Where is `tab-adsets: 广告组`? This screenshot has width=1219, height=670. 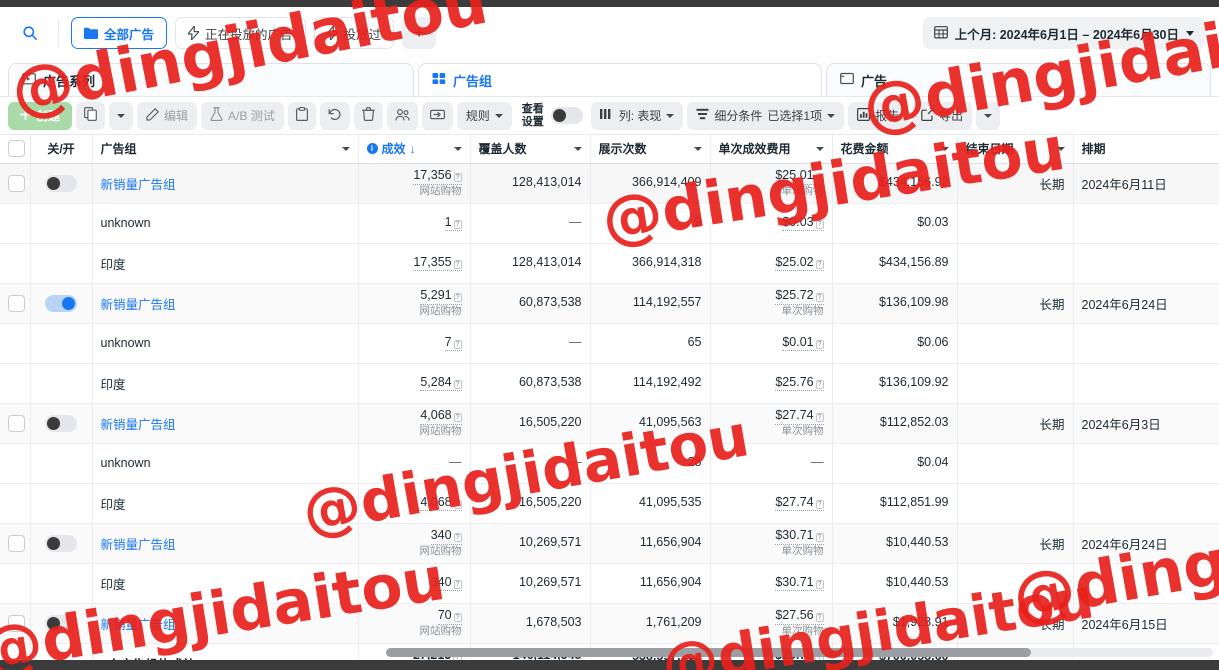
tab-adsets: 广告组 is located at coordinates (620, 79).